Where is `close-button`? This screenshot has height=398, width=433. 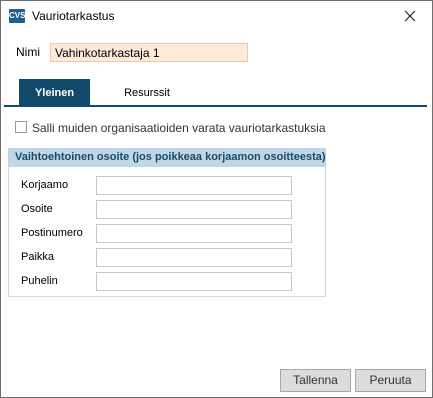 close-button is located at coordinates (410, 16).